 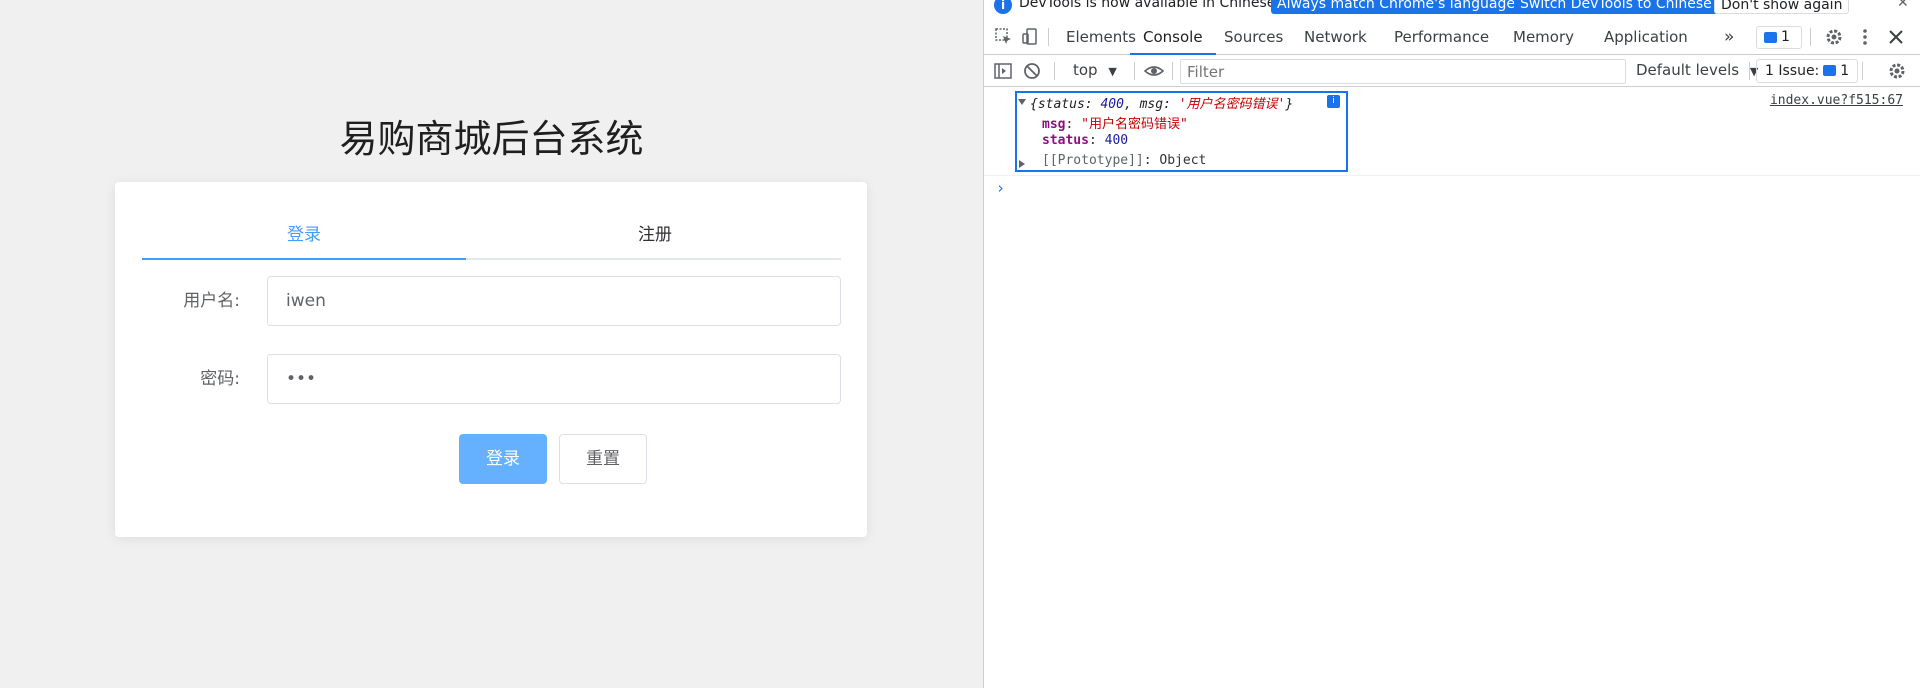 What do you see at coordinates (1000, 188) in the screenshot?
I see `console-prompt-icon: ›` at bounding box center [1000, 188].